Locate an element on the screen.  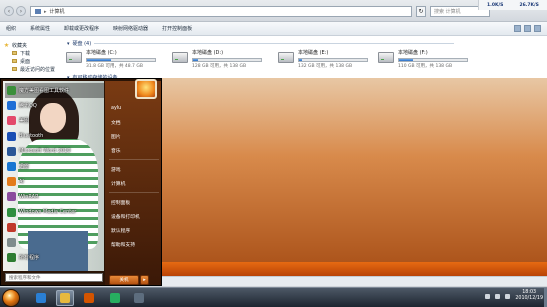
program-item: Microsoft Word 2010 is located at coordinates (54, 151).